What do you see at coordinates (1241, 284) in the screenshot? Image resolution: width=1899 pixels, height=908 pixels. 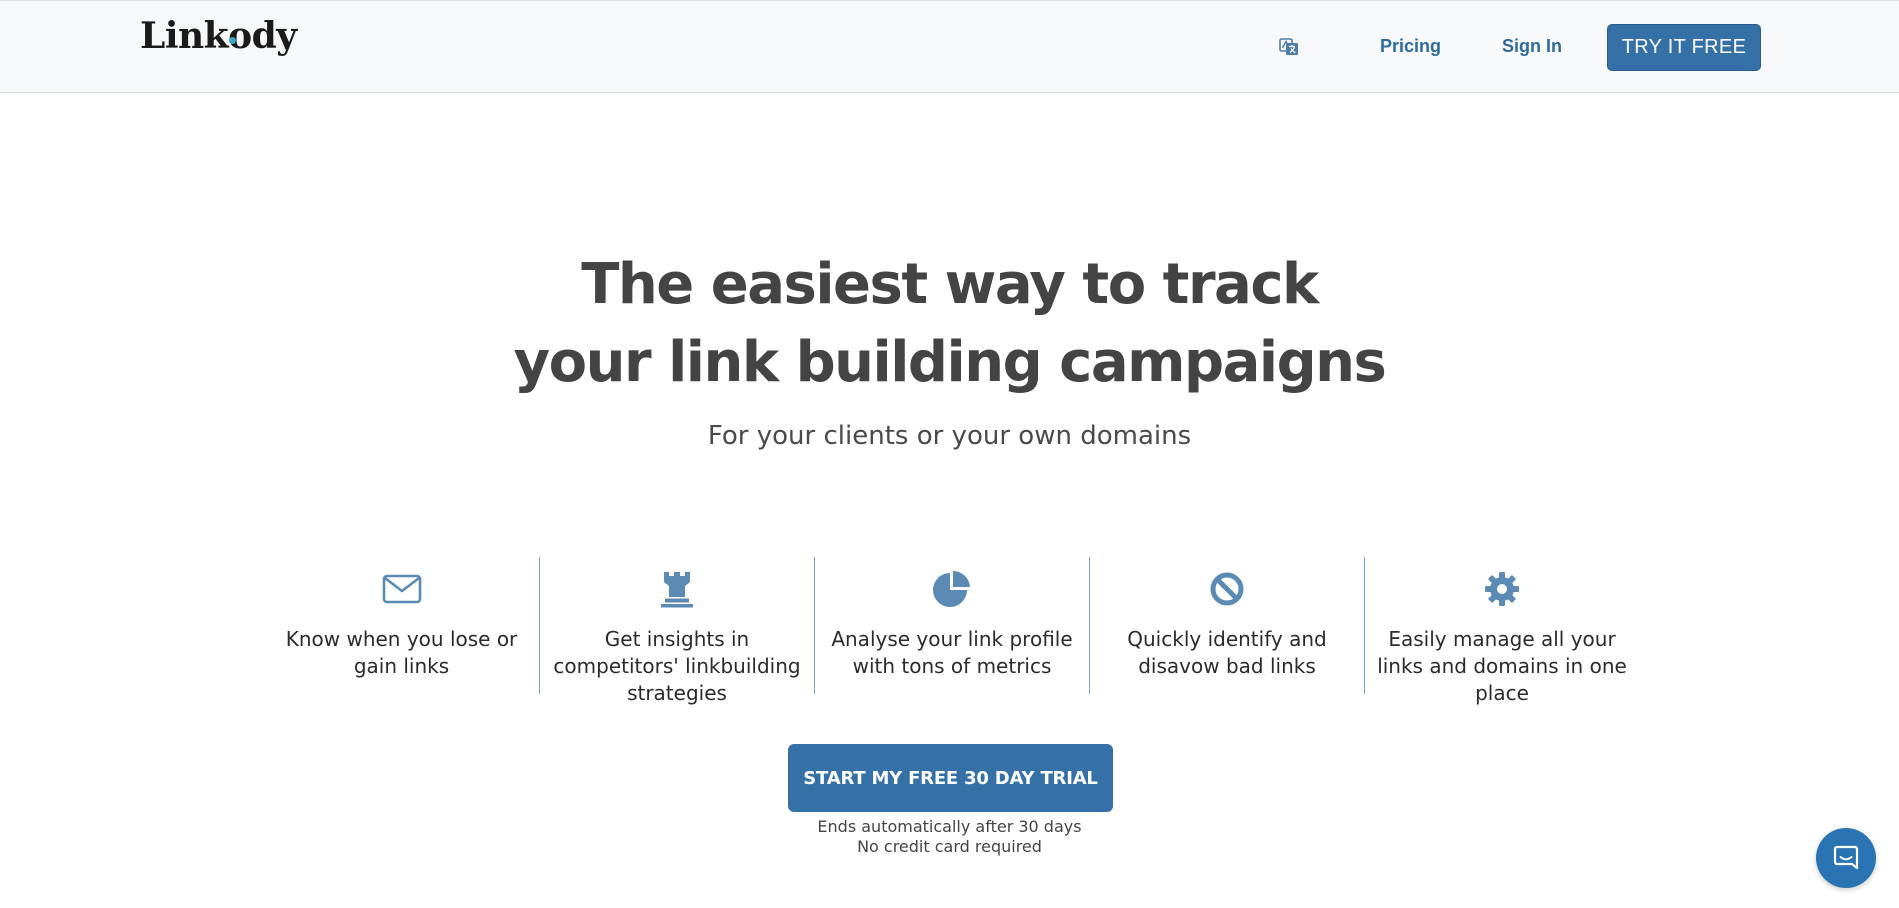 I see `hero-line1-bold: track` at bounding box center [1241, 284].